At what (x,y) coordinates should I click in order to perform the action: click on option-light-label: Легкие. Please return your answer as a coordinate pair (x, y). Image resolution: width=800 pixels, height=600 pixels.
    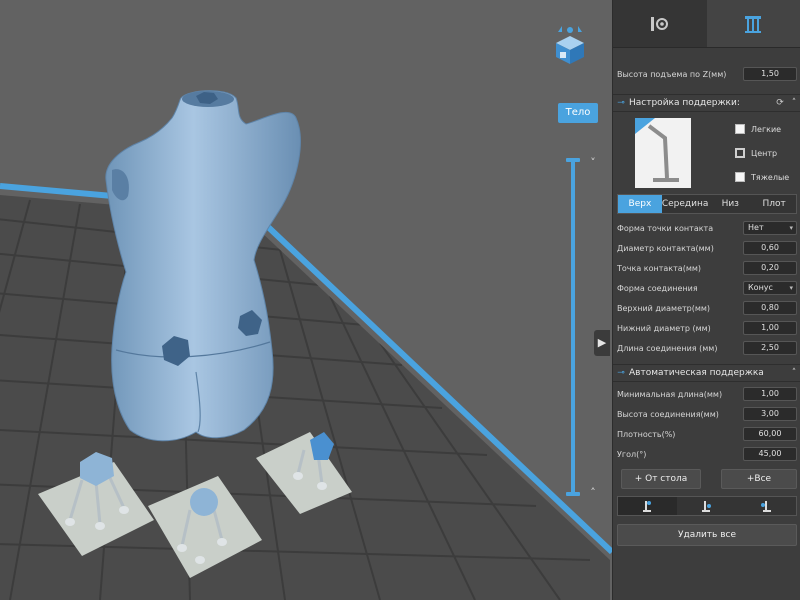
    Looking at the image, I should click on (766, 129).